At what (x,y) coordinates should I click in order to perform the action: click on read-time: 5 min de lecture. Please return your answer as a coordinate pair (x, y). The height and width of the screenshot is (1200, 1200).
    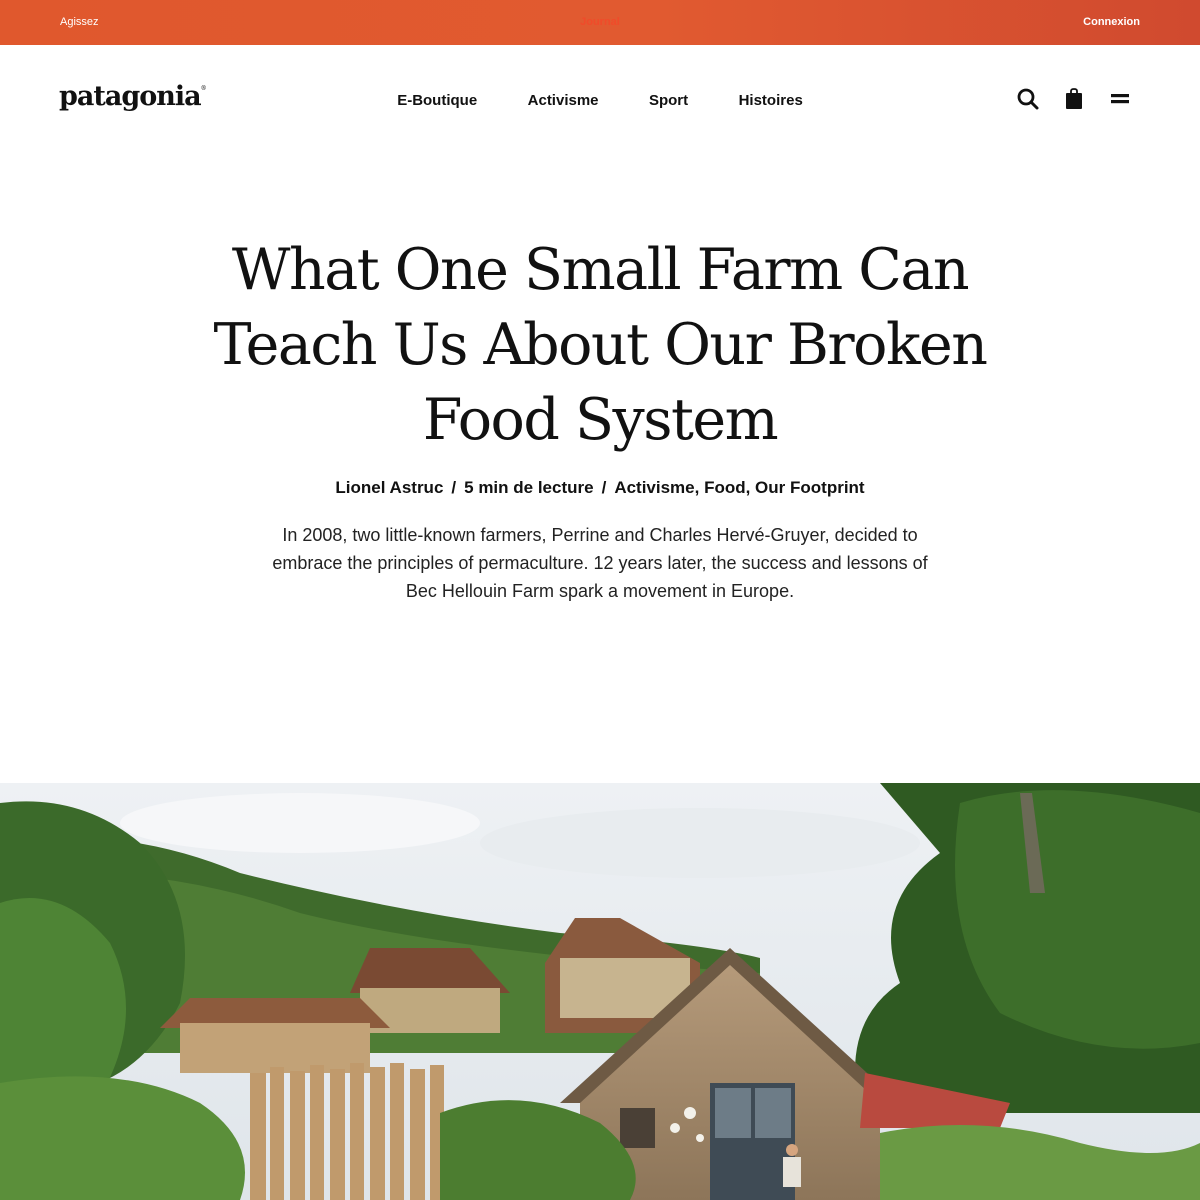
    Looking at the image, I should click on (529, 487).